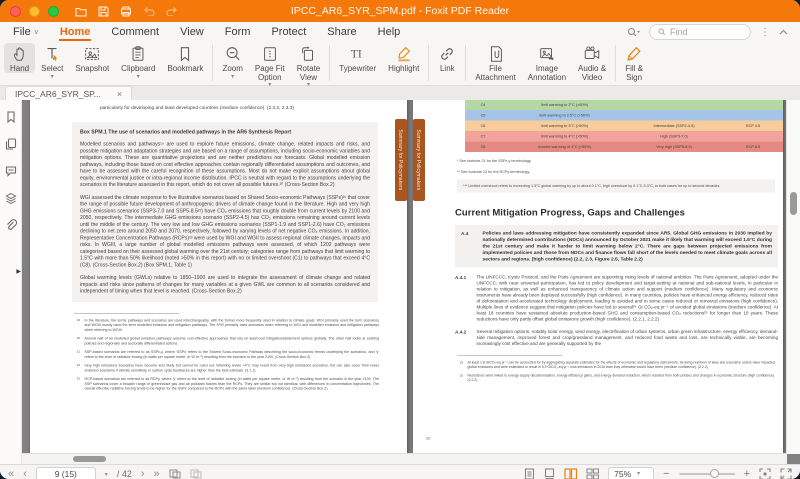 The height and width of the screenshot is (479, 800). What do you see at coordinates (135, 32) in the screenshot?
I see `menu-comment: Comment` at bounding box center [135, 32].